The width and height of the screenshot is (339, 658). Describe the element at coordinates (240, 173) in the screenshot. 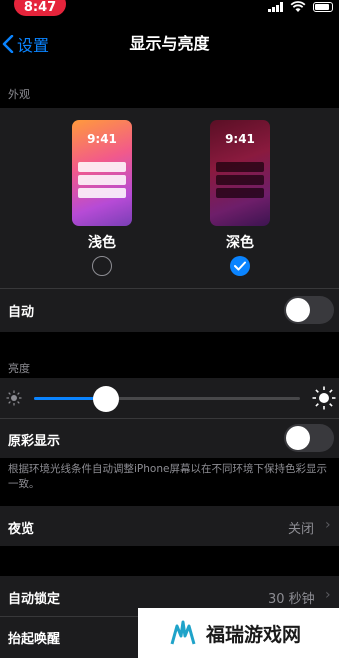

I see `dark-mode-preview: 9:41` at that location.